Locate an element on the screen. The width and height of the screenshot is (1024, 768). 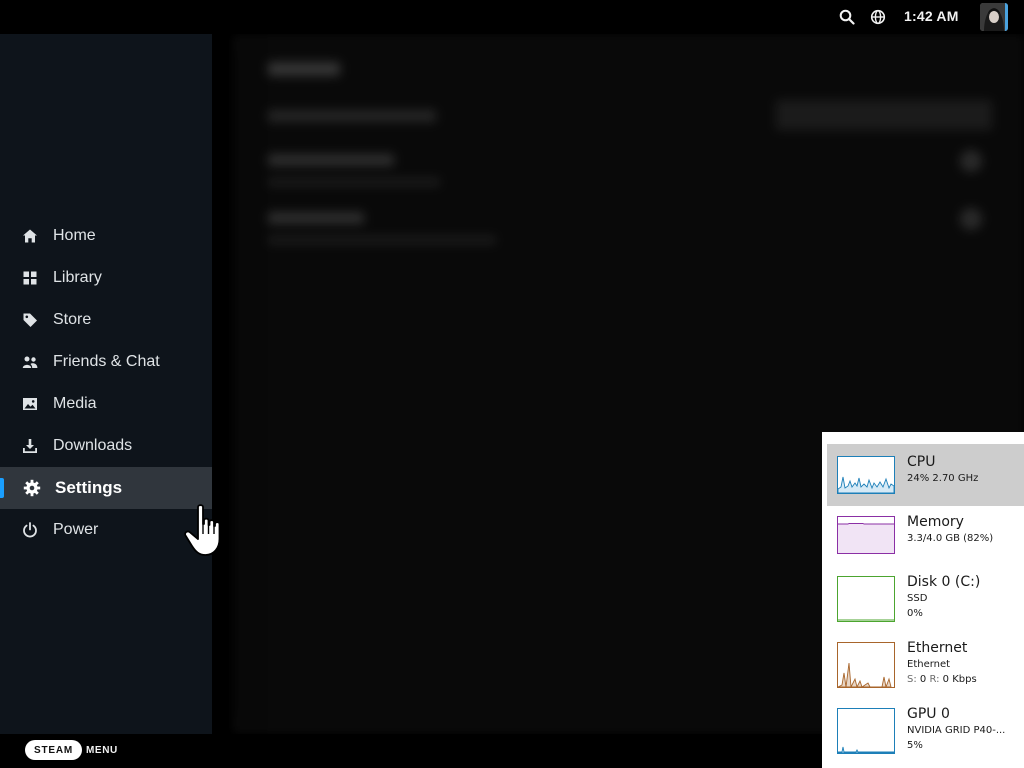
sidebar-item-downloads: Downloads is located at coordinates (106, 446).